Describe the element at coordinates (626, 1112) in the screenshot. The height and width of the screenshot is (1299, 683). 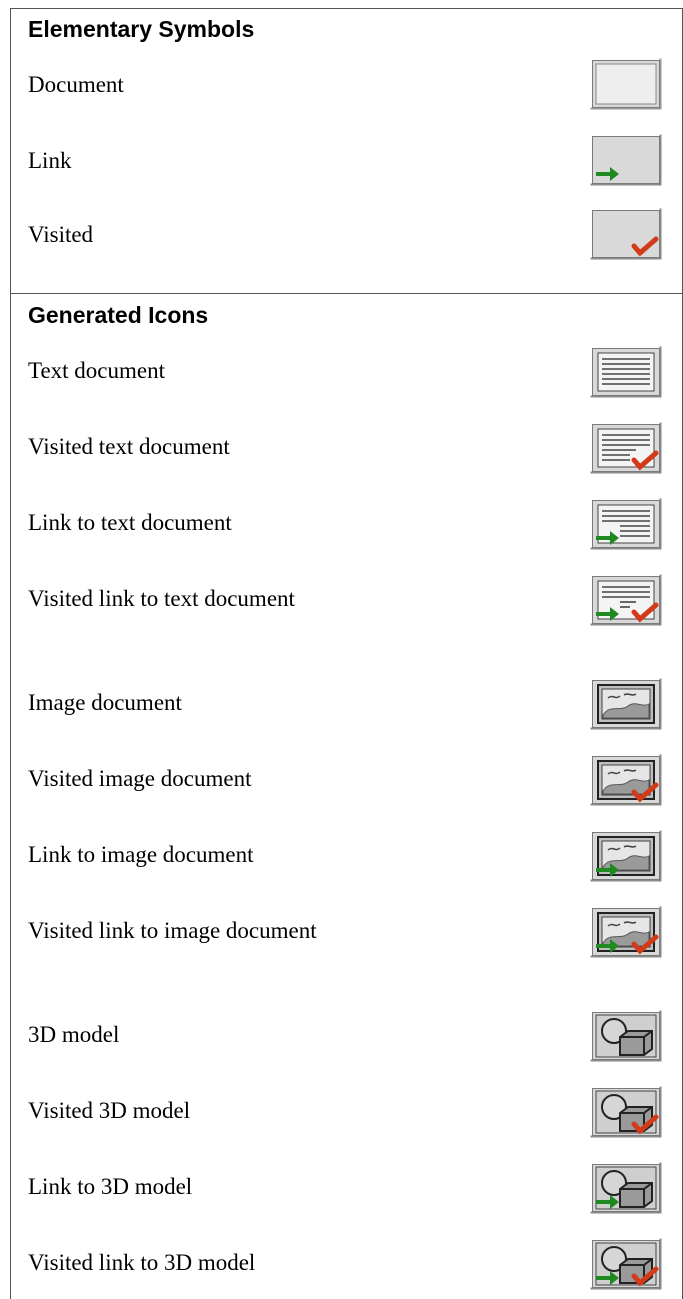
I see `visited-3d-model-icon` at that location.